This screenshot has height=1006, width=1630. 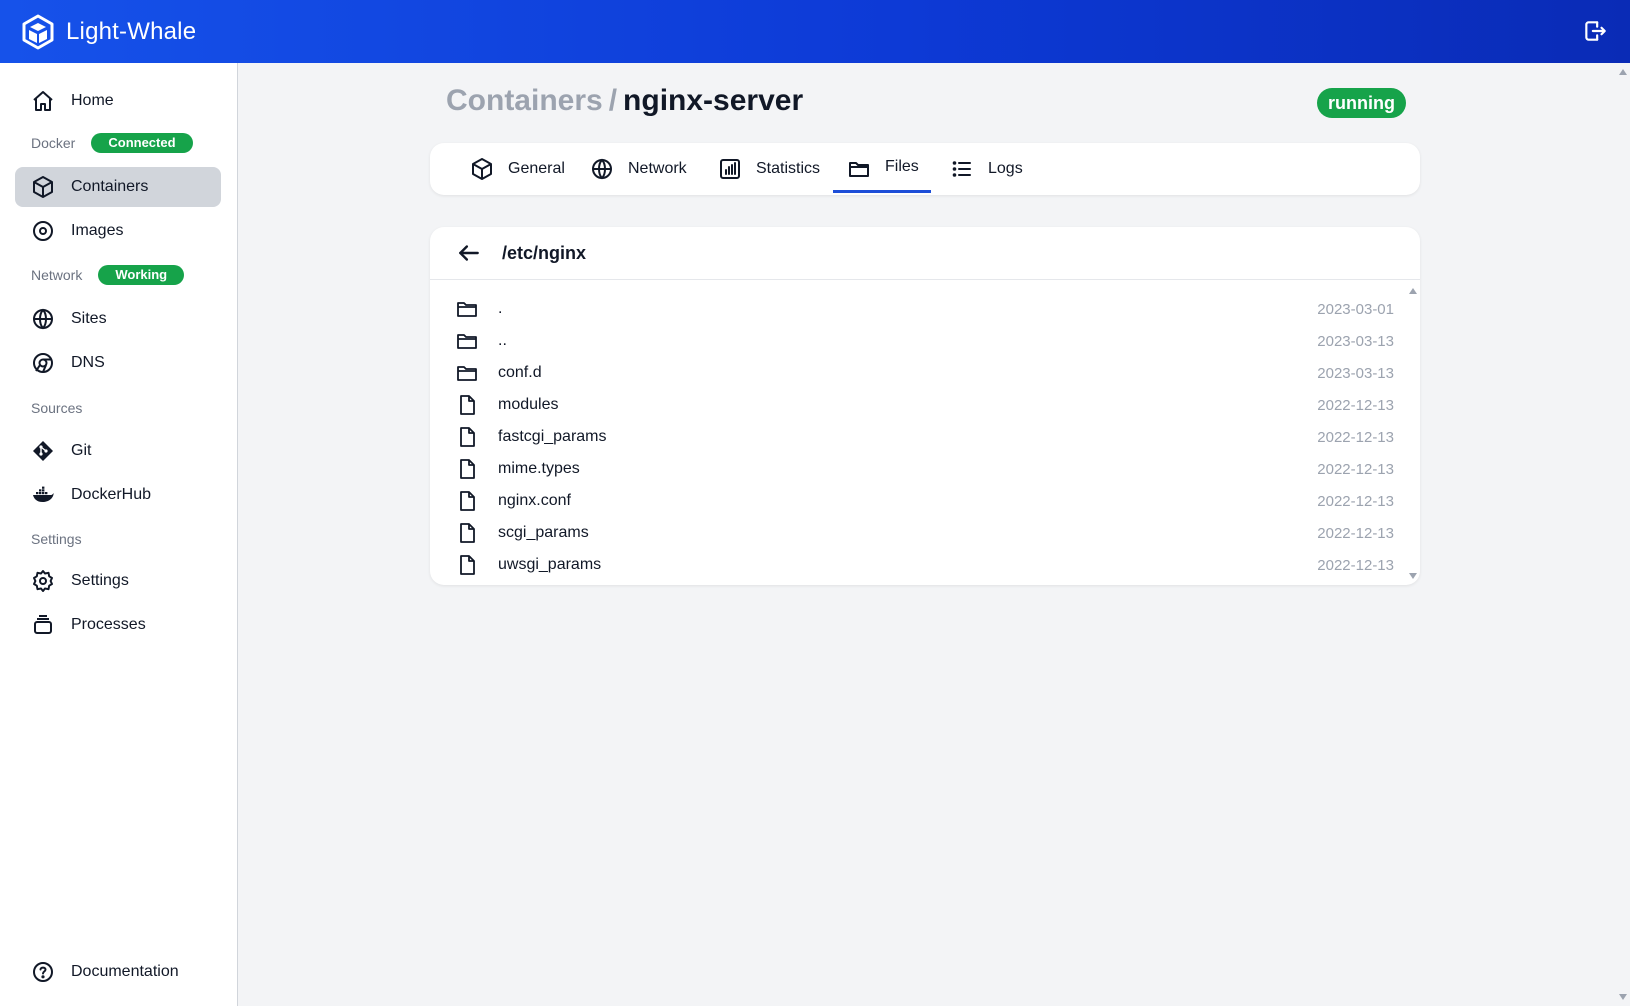 I want to click on sidebar-item-images: Images, so click(x=118, y=231).